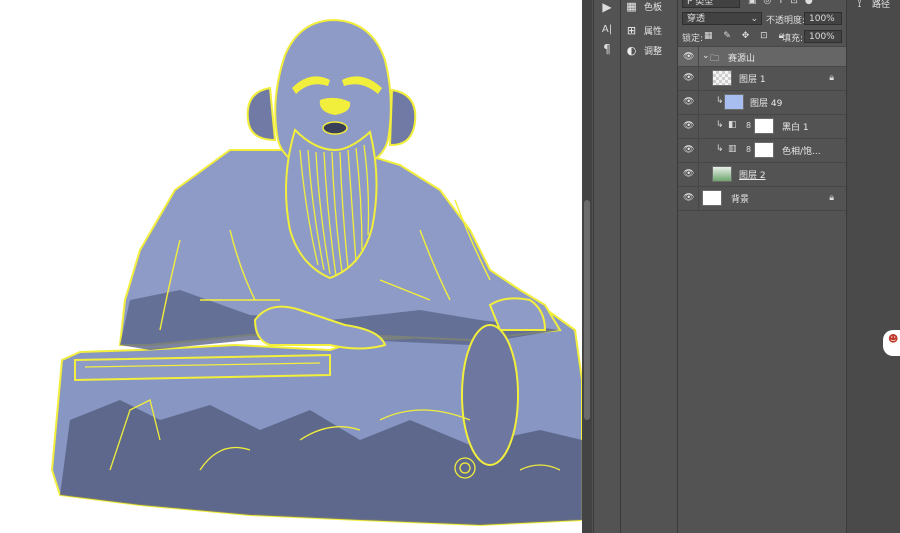 This screenshot has height=533, width=900. I want to click on layer-name: 图层 1, so click(752, 80).